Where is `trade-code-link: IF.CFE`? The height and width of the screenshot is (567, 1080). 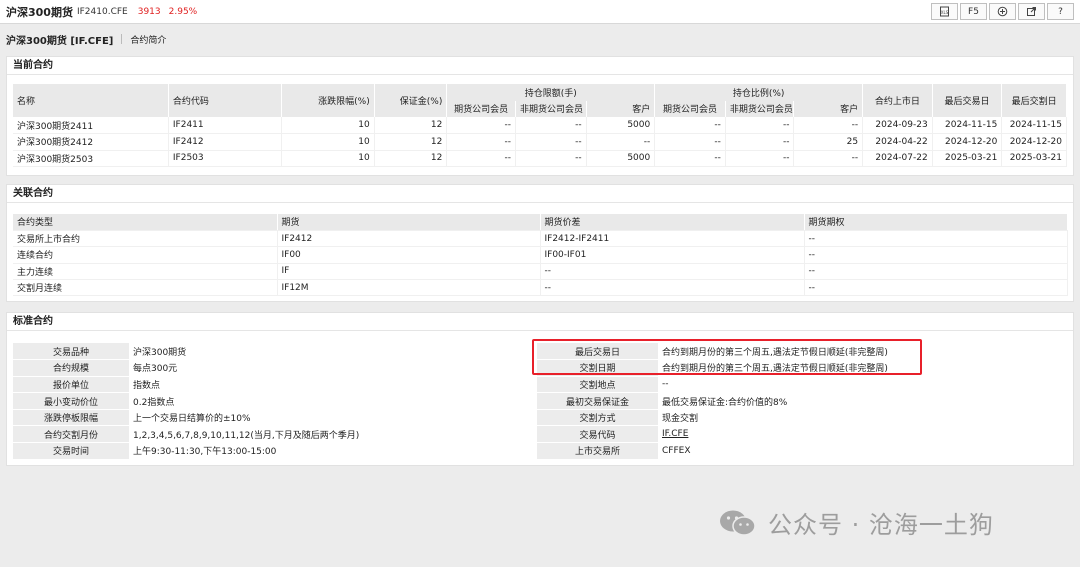
trade-code-link: IF.CFE is located at coordinates (862, 434).